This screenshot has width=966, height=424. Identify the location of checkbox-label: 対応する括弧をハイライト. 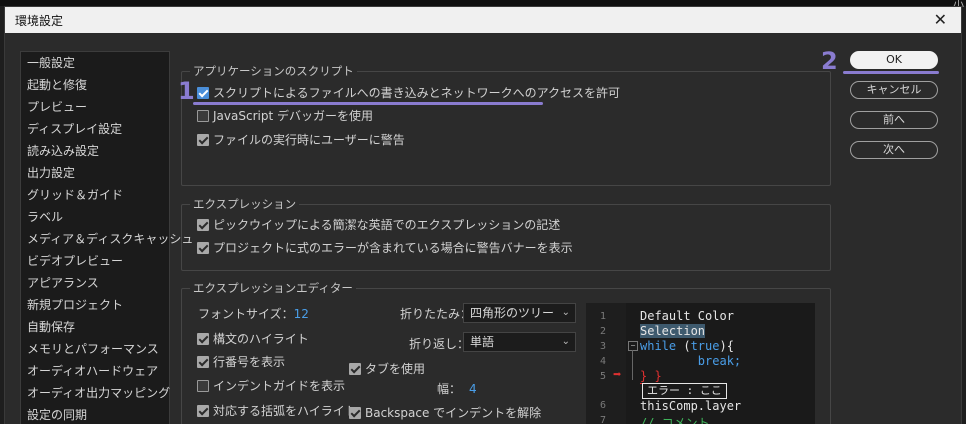
(285, 411).